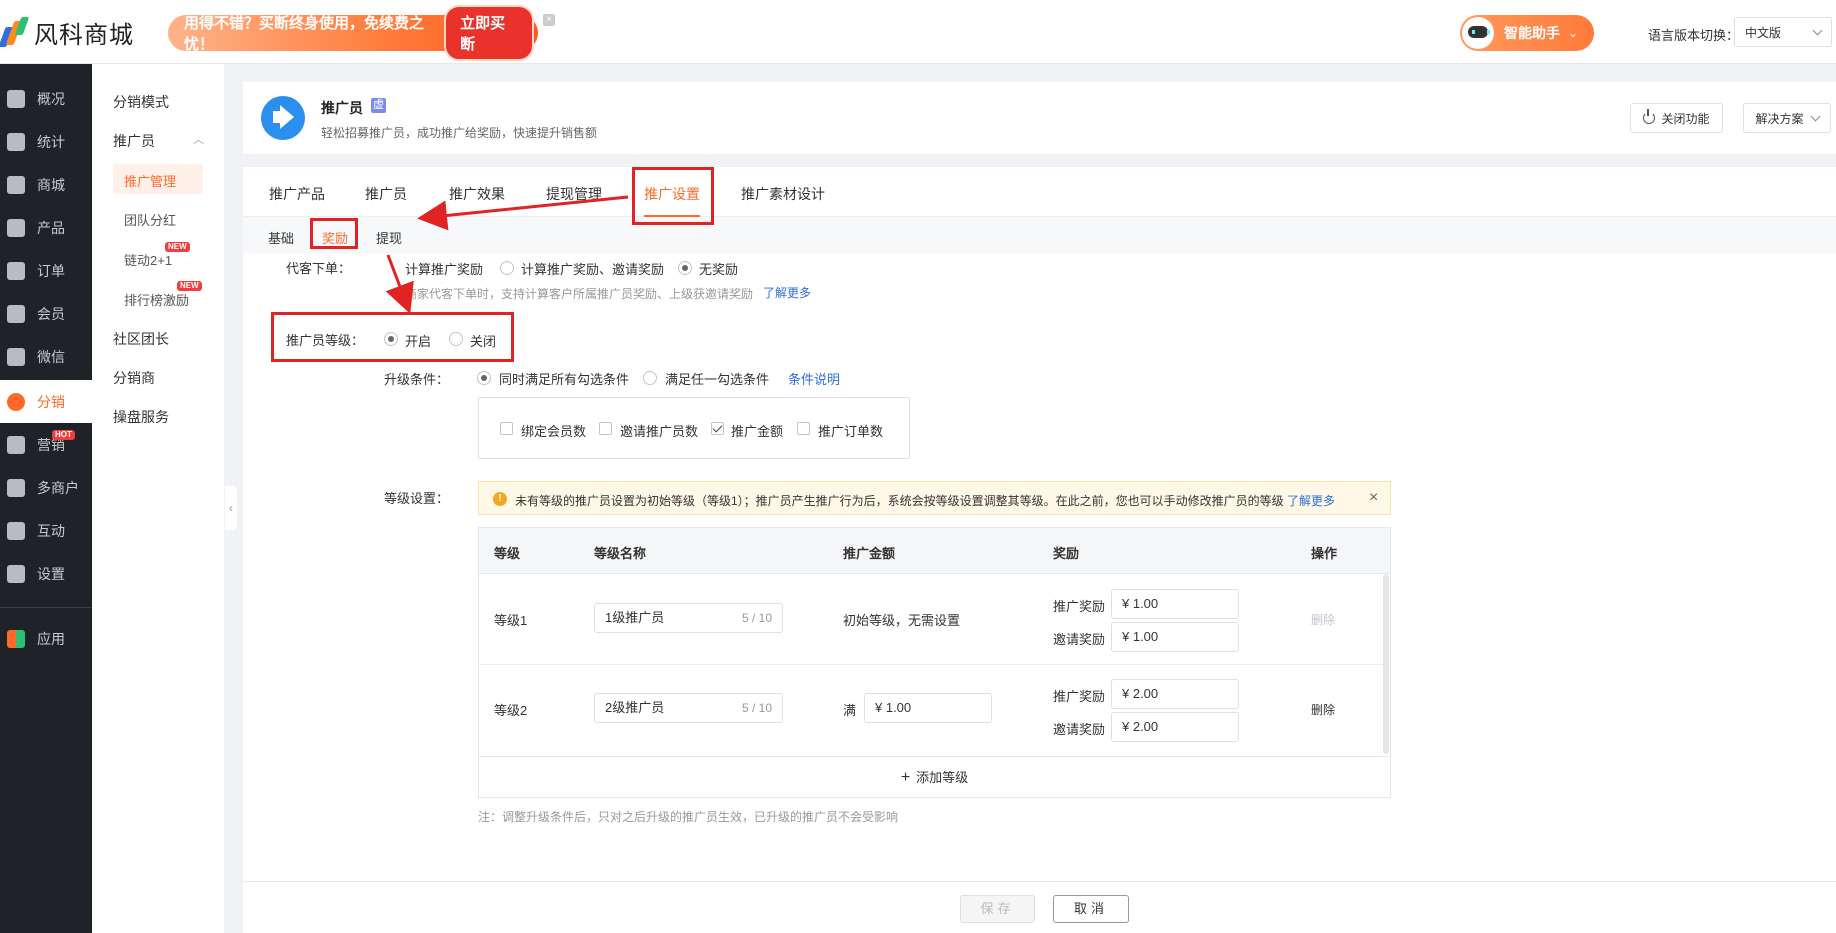  Describe the element at coordinates (46, 401) in the screenshot. I see `nav-item-distribution: 分销` at that location.